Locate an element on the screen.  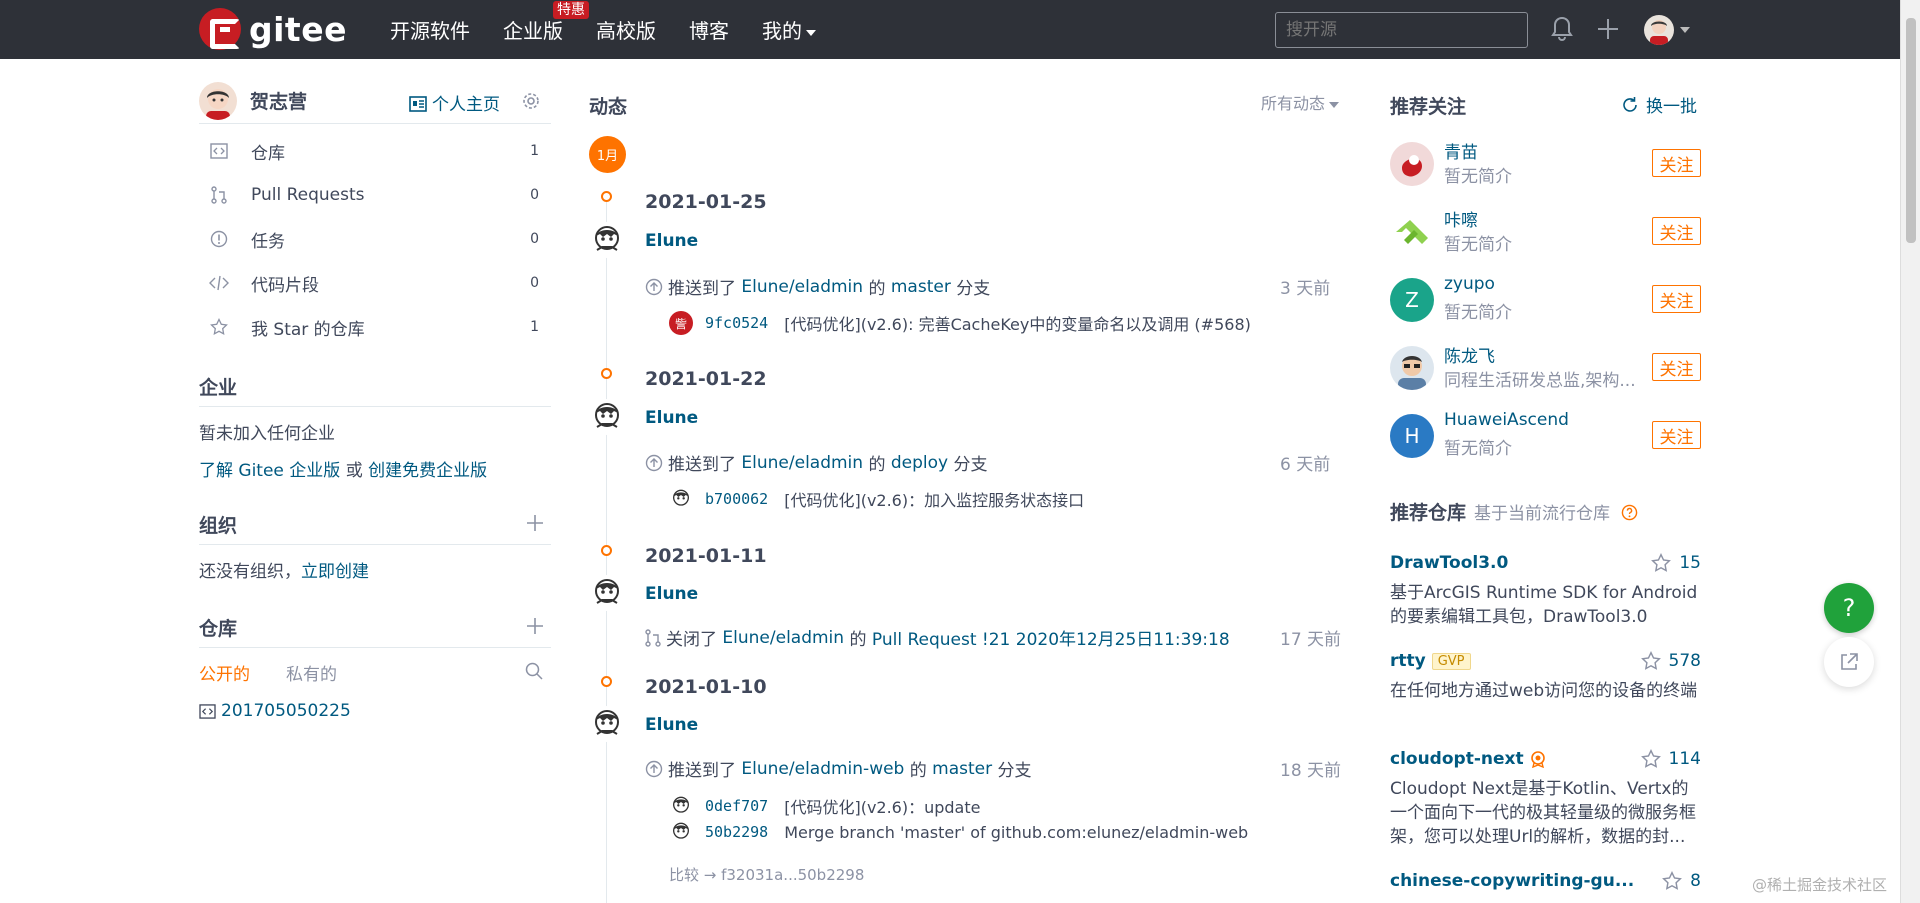
commit-sha: 9fc0524 is located at coordinates (736, 323).